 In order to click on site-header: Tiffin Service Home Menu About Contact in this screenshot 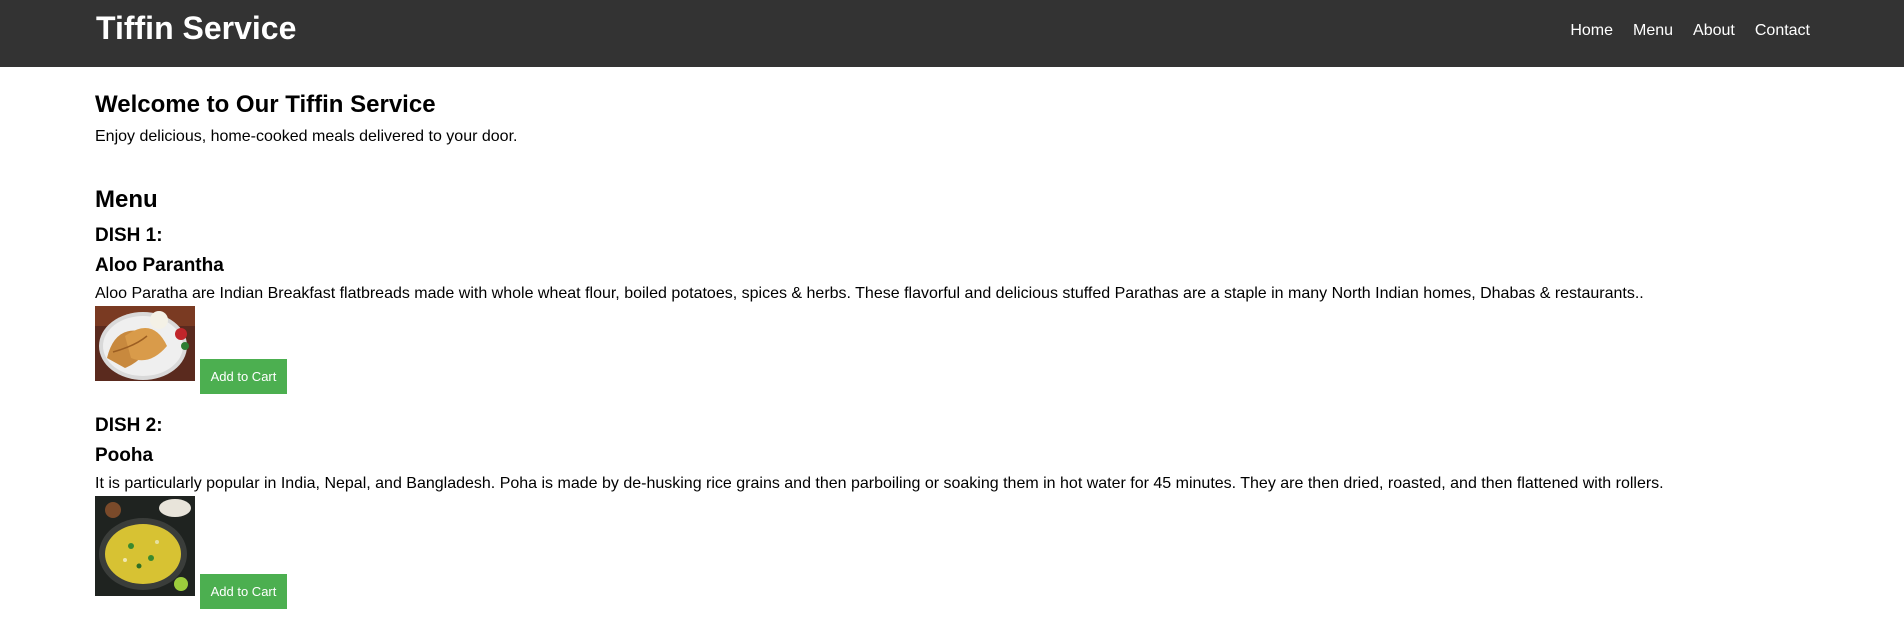, I will do `click(952, 33)`.